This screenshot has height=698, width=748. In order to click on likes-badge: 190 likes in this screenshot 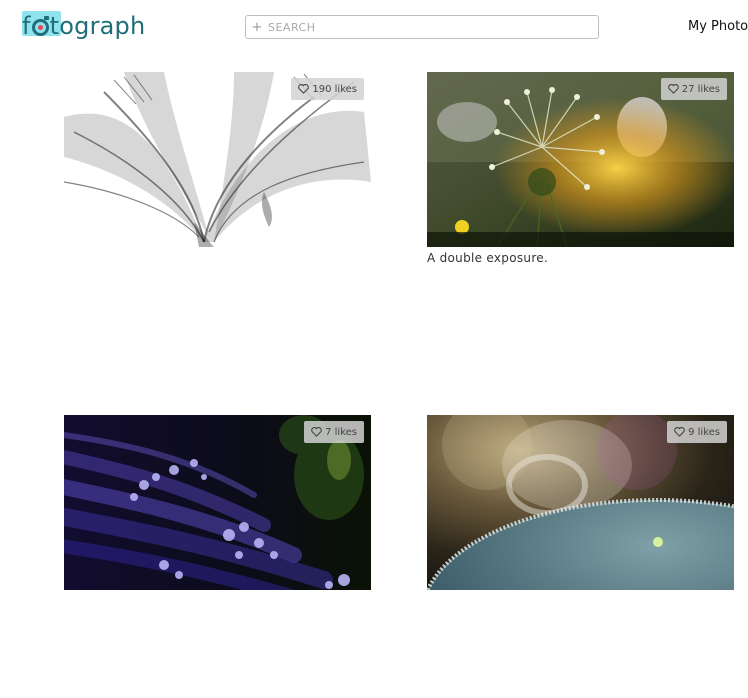, I will do `click(327, 89)`.